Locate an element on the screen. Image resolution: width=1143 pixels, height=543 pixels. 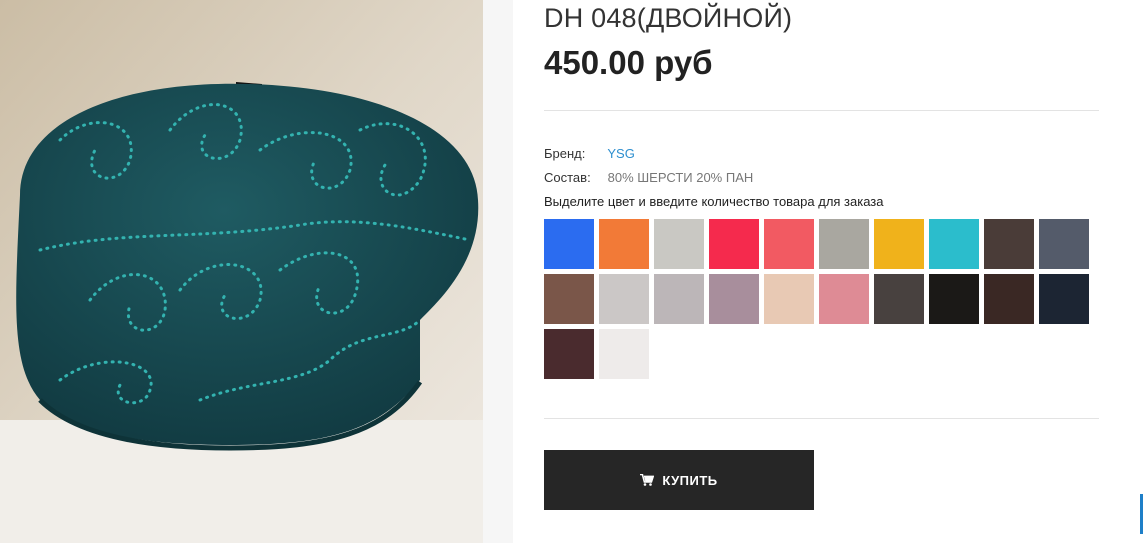
buy-label: КУПИТЬ is located at coordinates (690, 480).